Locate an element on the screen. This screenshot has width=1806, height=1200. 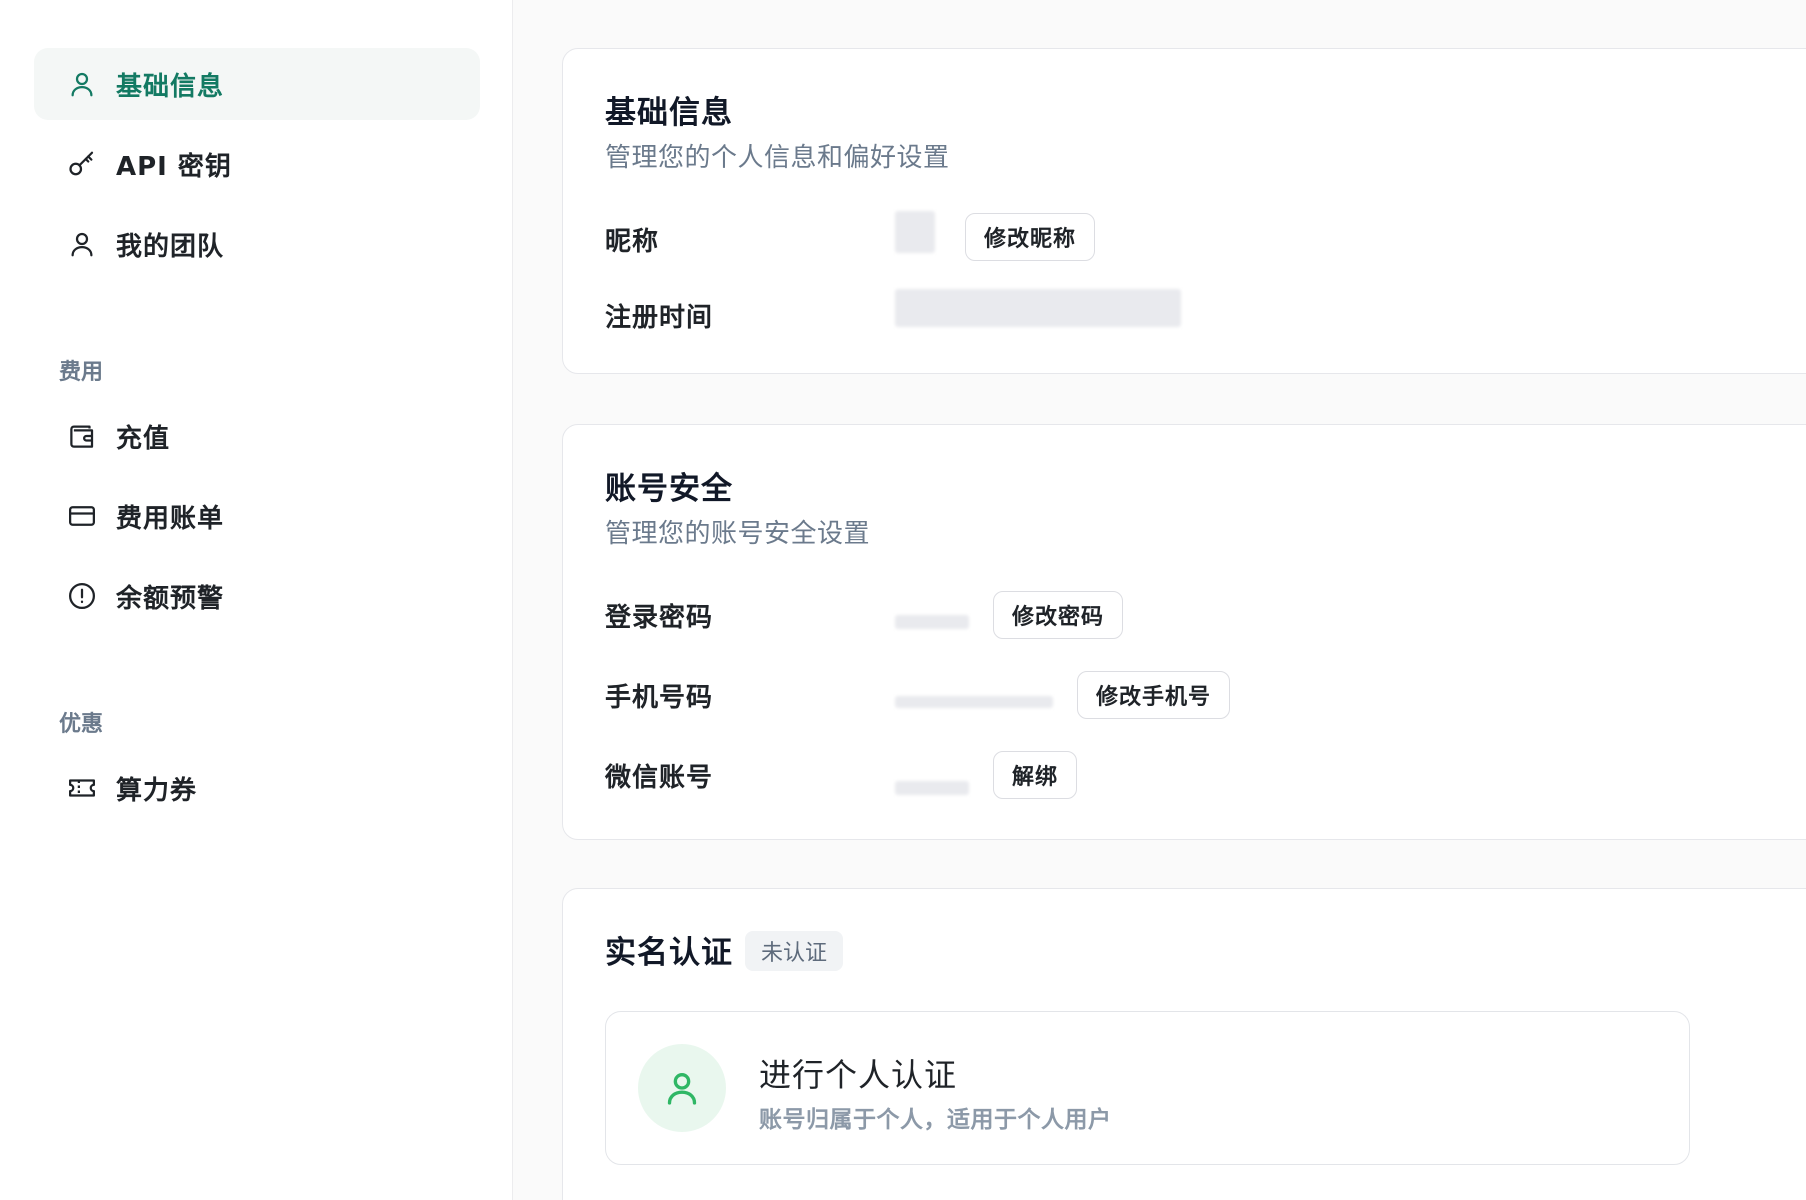
sidebar-item-balance-alert: 余额预警 is located at coordinates (257, 596).